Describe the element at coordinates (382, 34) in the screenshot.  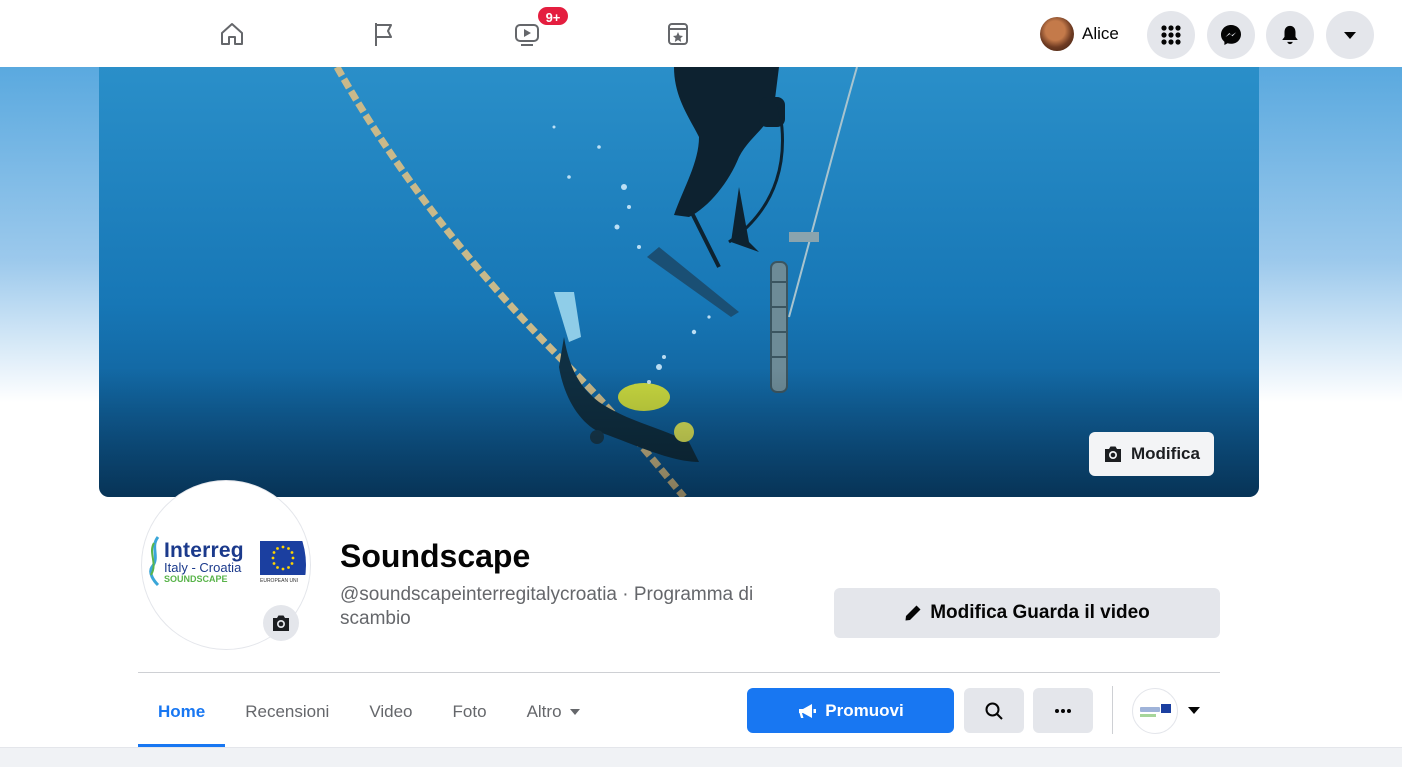
I see `flag-icon` at that location.